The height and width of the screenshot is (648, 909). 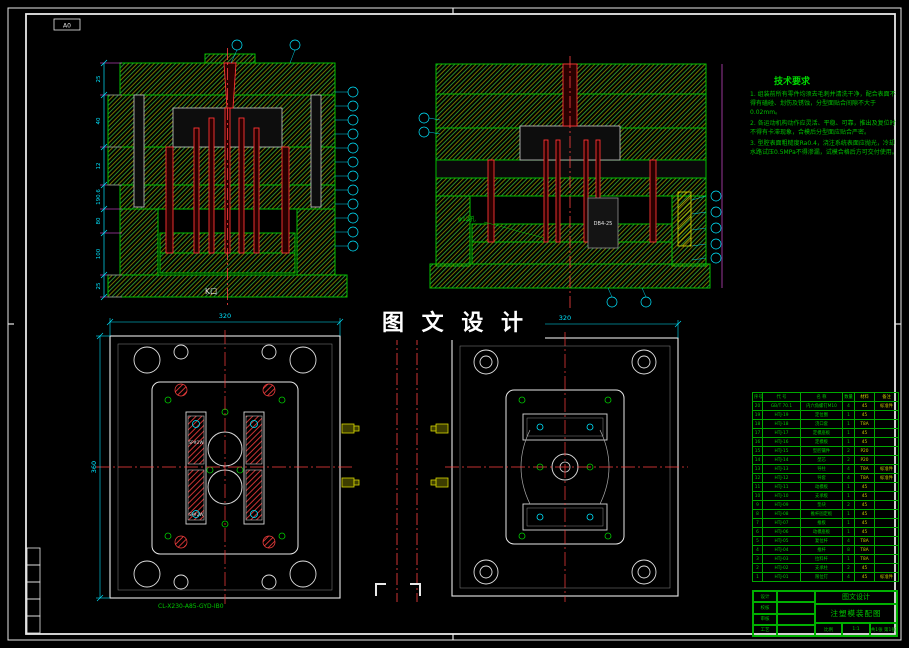 I want to click on company-name: 图文设计, so click(x=856, y=597).